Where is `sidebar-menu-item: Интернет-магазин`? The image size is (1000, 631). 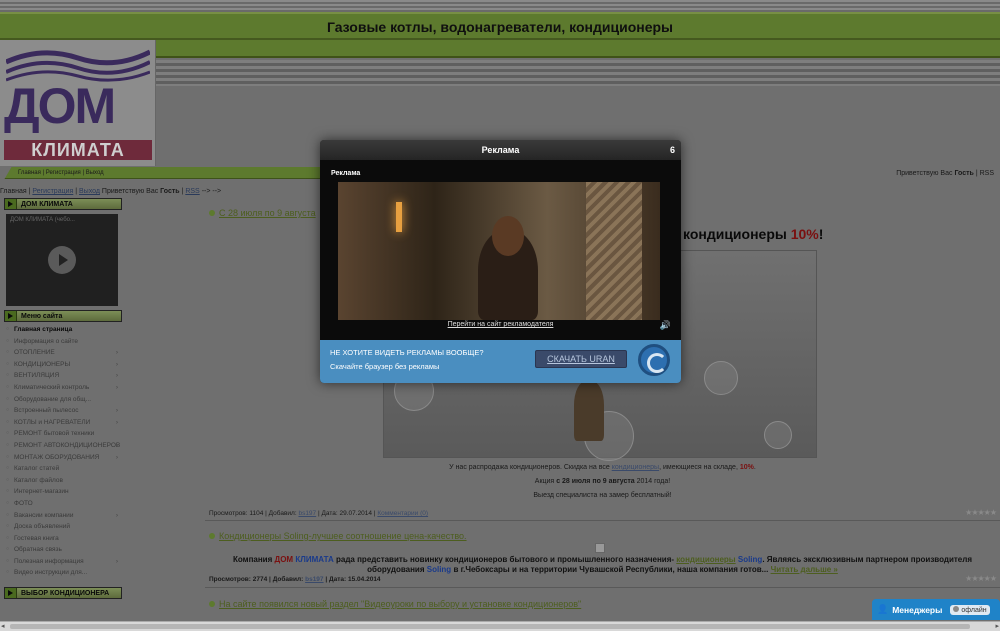
sidebar-menu-item: Интернет-магазин is located at coordinates (64, 494).